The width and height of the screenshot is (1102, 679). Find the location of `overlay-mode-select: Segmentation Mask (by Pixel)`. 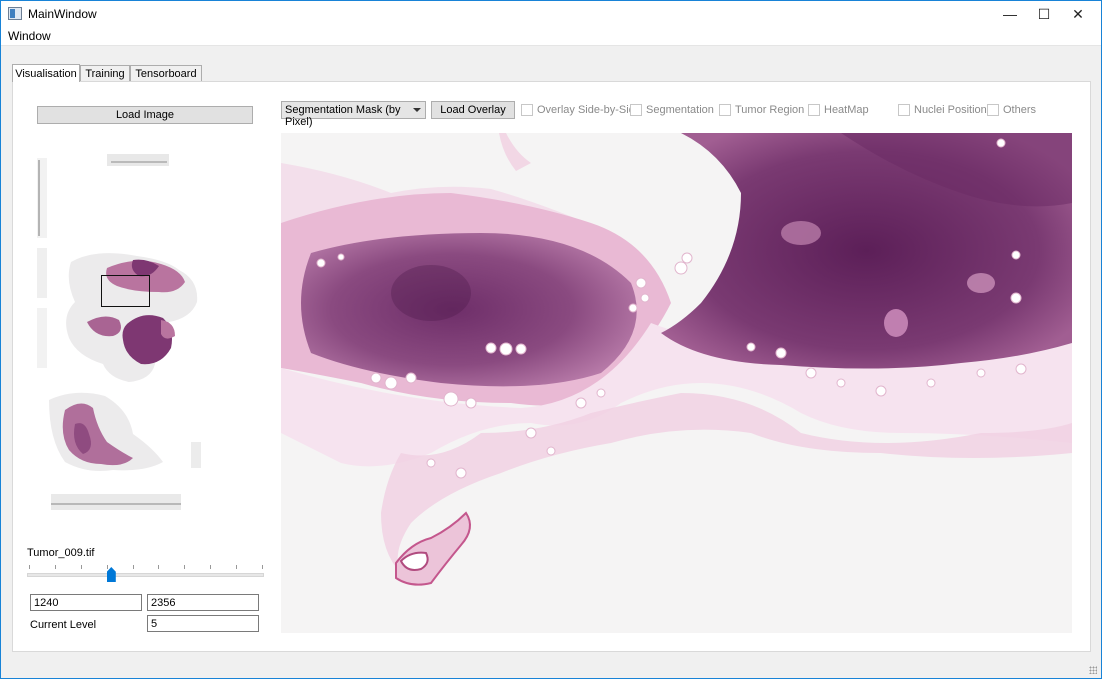

overlay-mode-select: Segmentation Mask (by Pixel) is located at coordinates (353, 114).